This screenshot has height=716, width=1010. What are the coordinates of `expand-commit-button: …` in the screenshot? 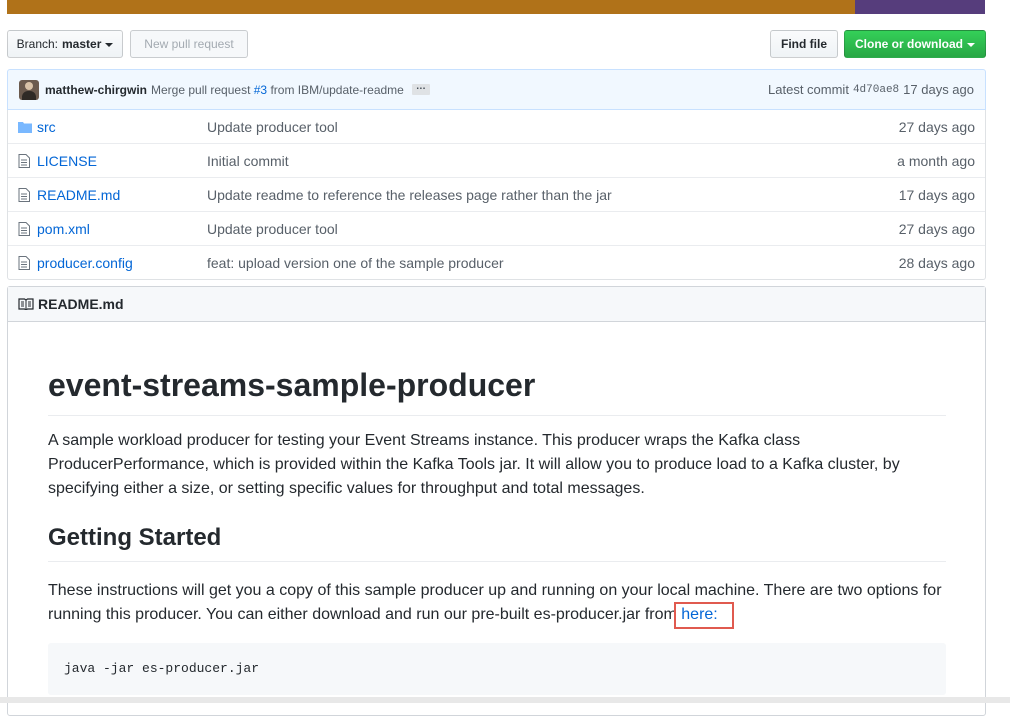 It's located at (420, 88).